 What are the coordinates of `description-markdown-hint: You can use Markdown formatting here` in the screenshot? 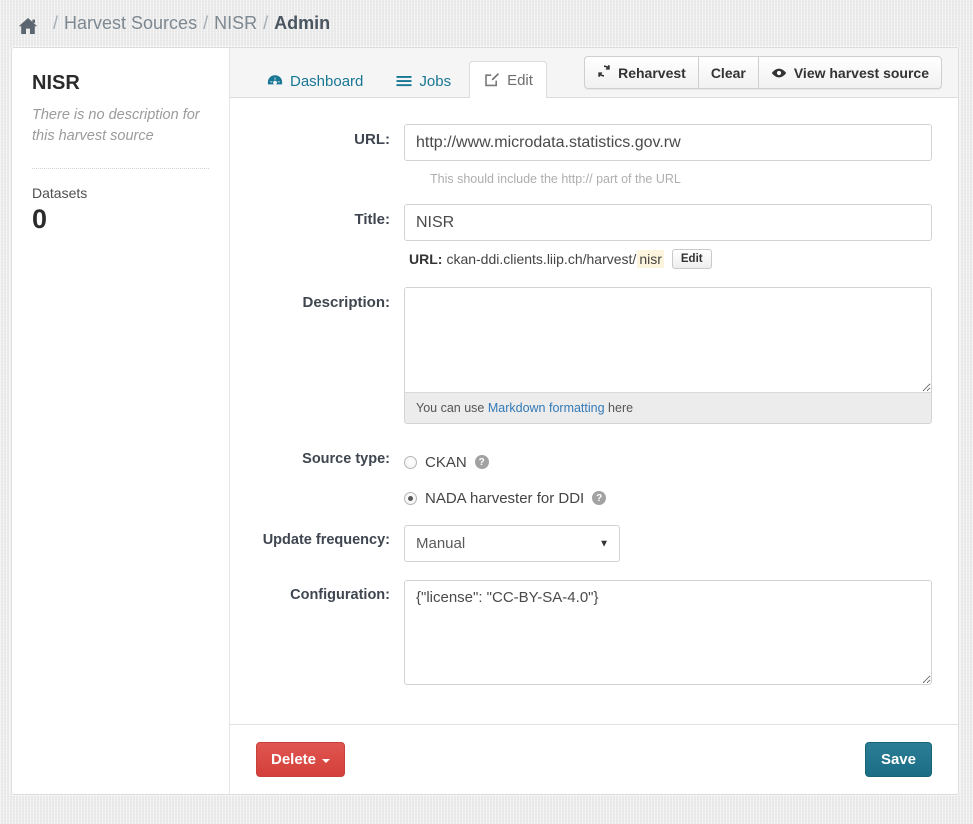 It's located at (668, 407).